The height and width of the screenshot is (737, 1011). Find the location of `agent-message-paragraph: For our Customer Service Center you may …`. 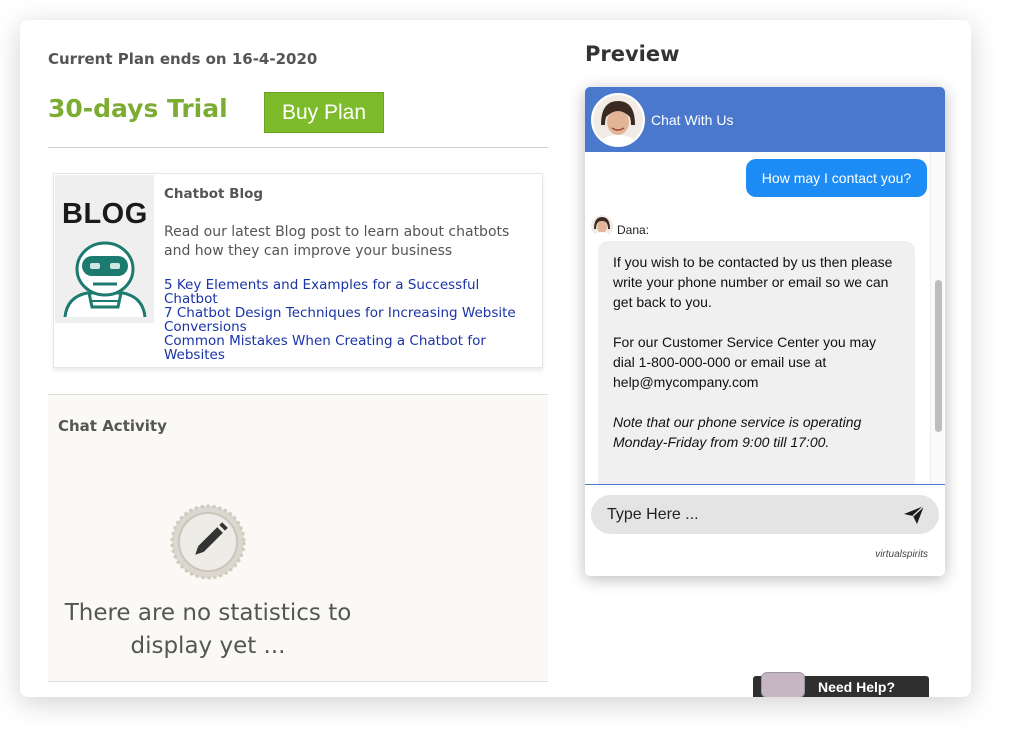

agent-message-paragraph: For our Customer Service Center you may … is located at coordinates (744, 362).